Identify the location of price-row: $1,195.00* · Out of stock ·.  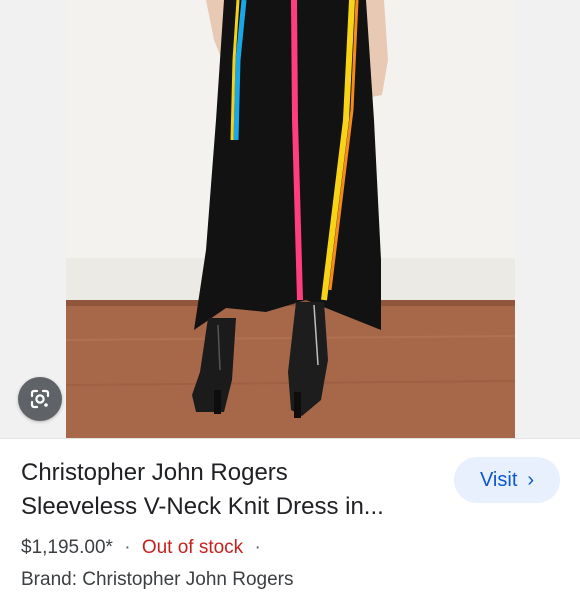
(144, 548).